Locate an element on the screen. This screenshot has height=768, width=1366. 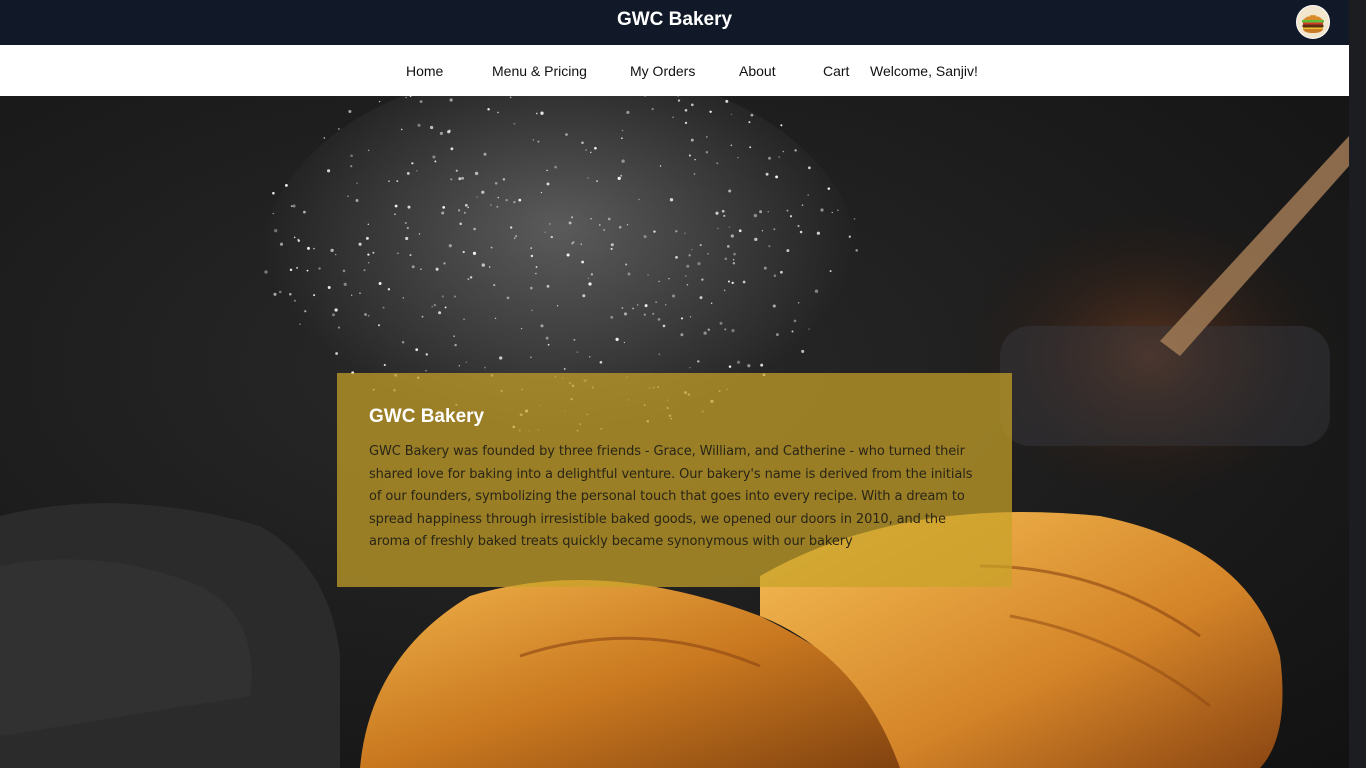
nav-cart: Cart is located at coordinates (836, 70).